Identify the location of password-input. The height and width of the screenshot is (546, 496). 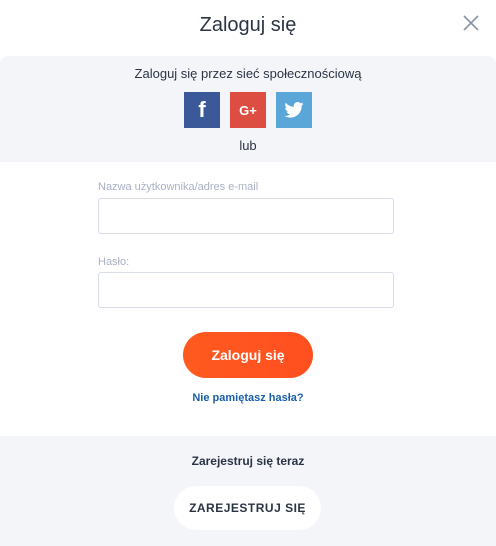
(246, 290).